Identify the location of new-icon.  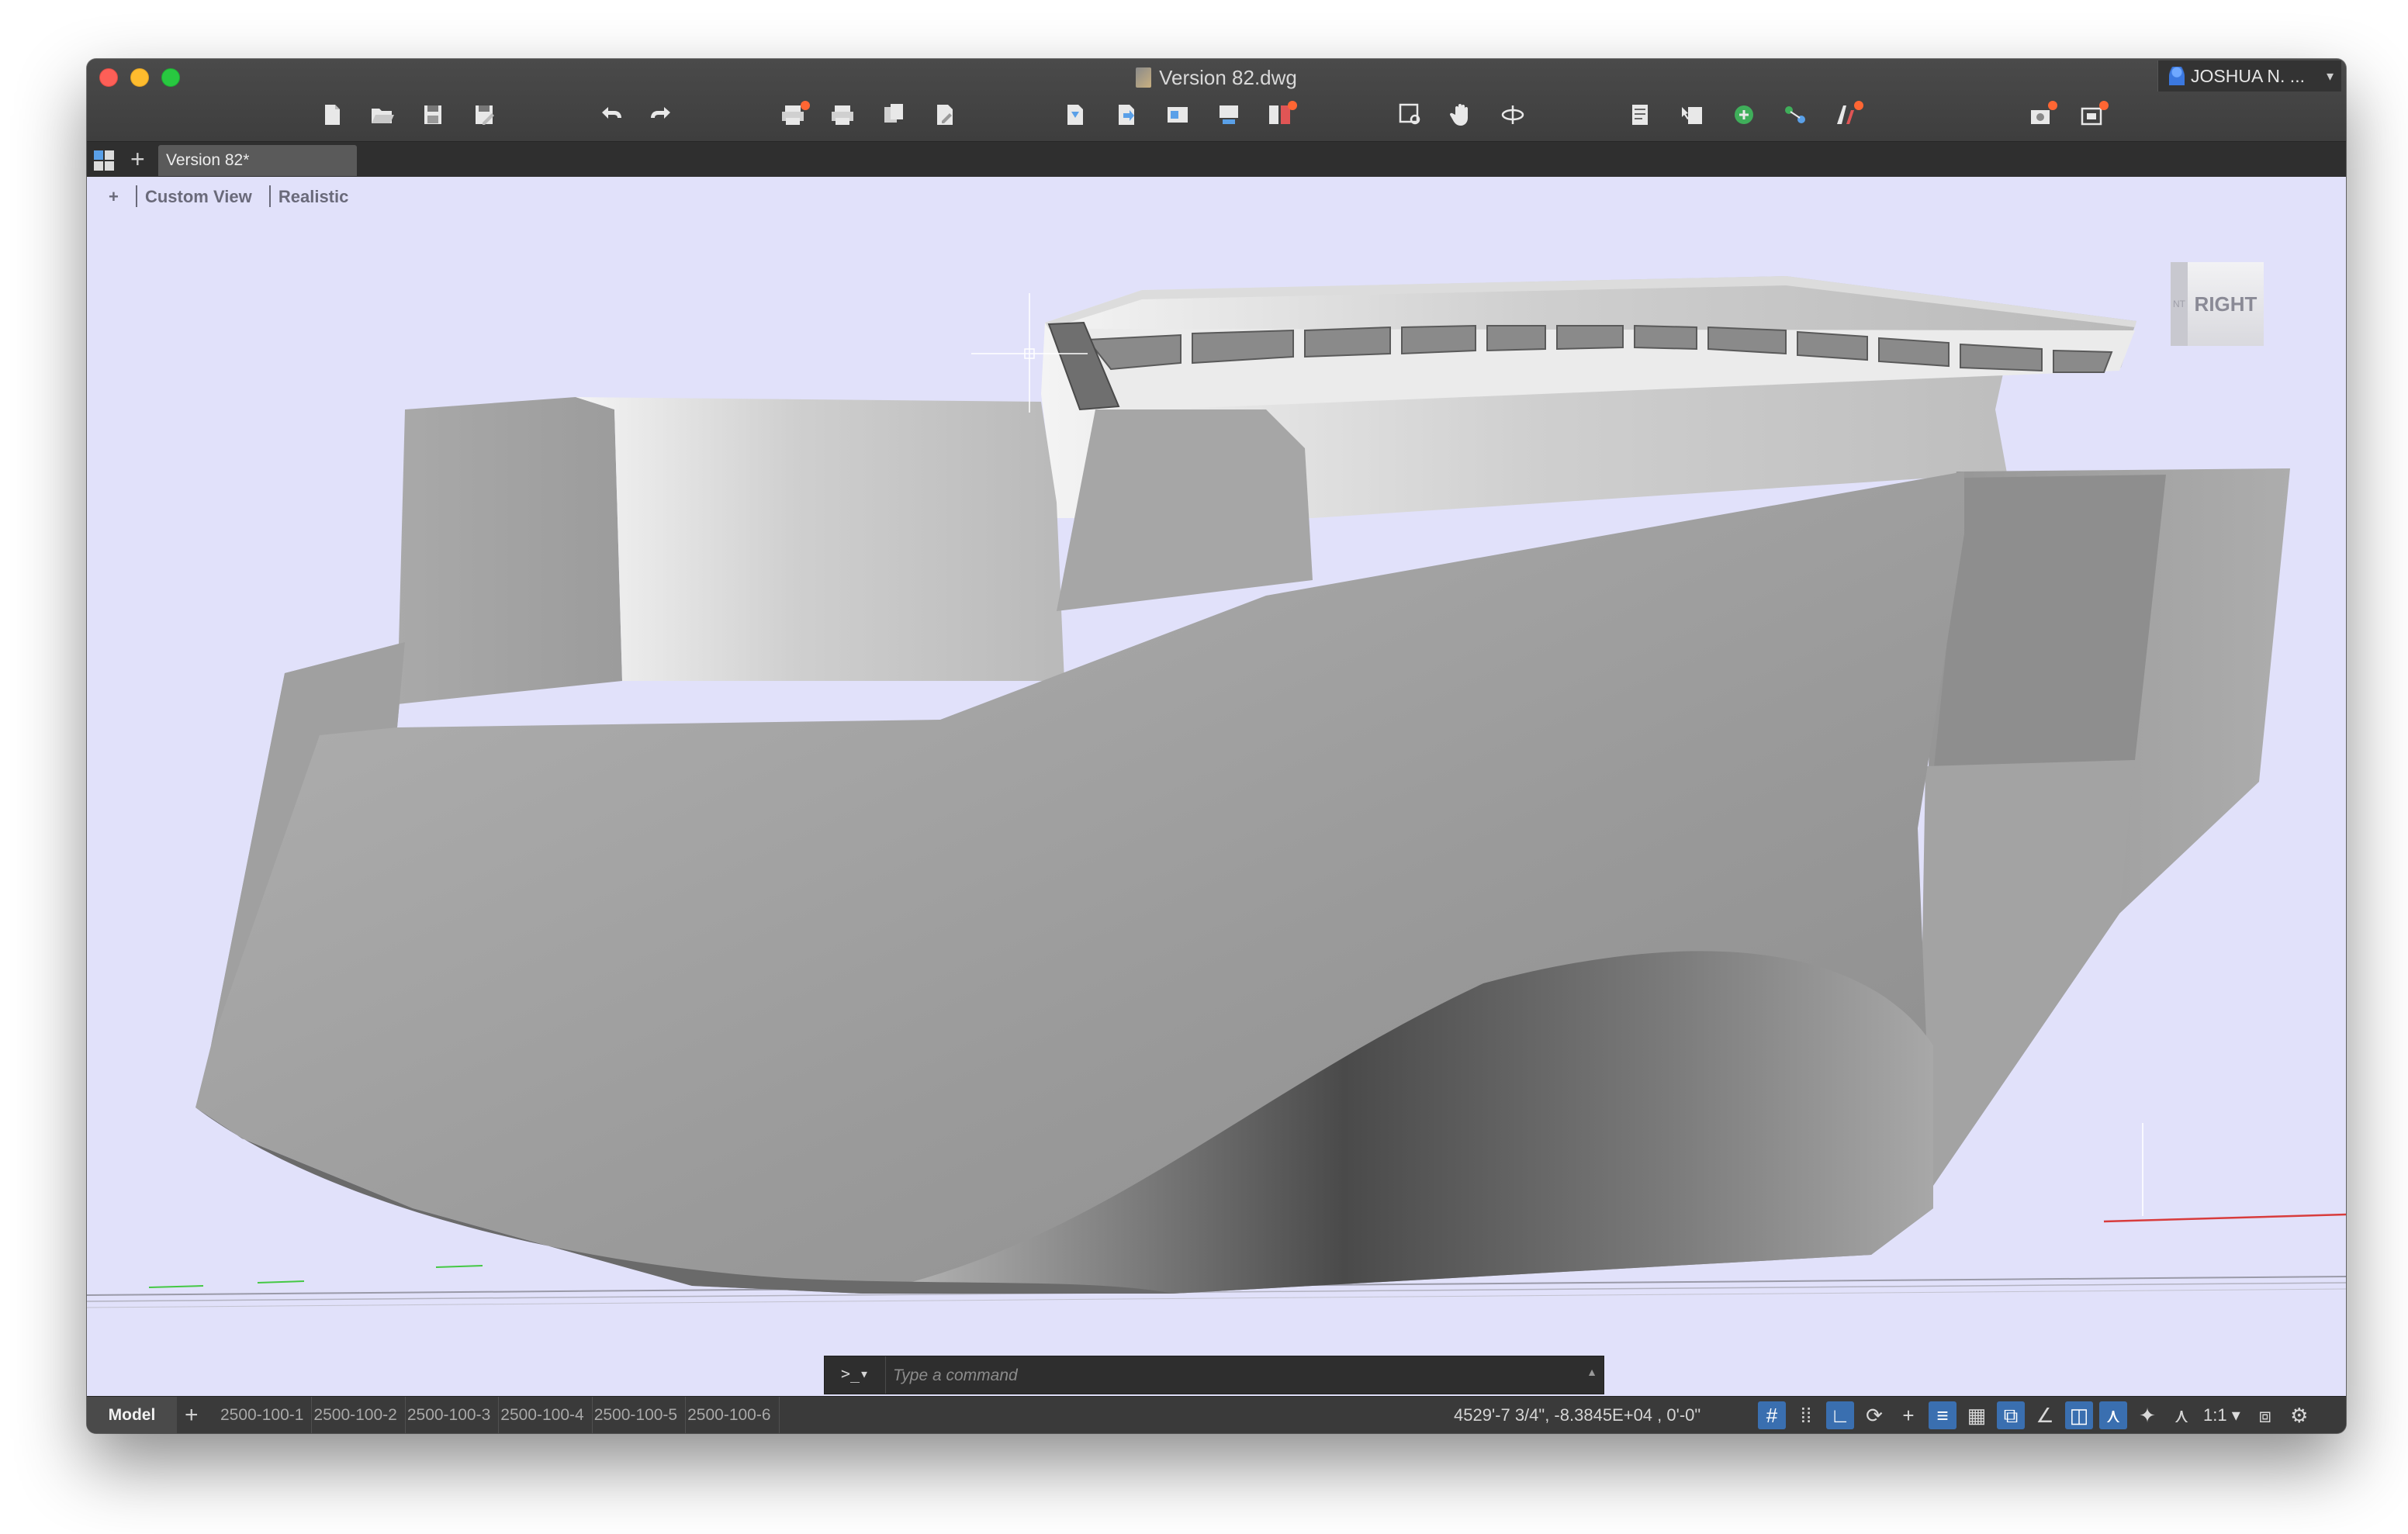
(332, 115).